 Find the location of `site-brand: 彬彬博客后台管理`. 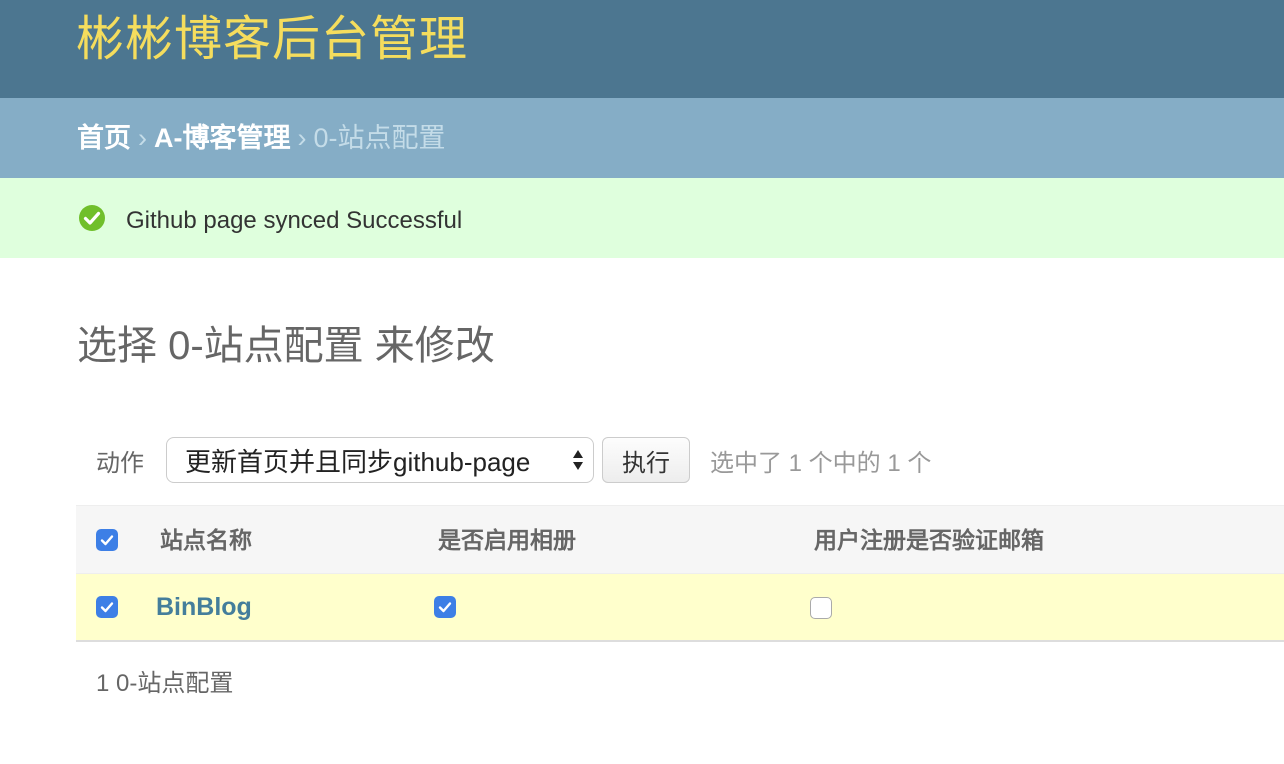

site-brand: 彬彬博客后台管理 is located at coordinates (272, 40).